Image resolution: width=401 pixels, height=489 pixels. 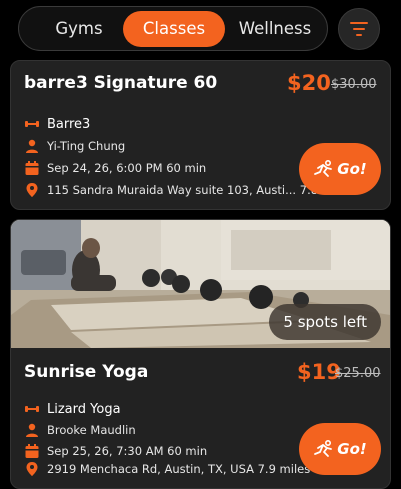 I want to click on filter-button, so click(x=359, y=29).